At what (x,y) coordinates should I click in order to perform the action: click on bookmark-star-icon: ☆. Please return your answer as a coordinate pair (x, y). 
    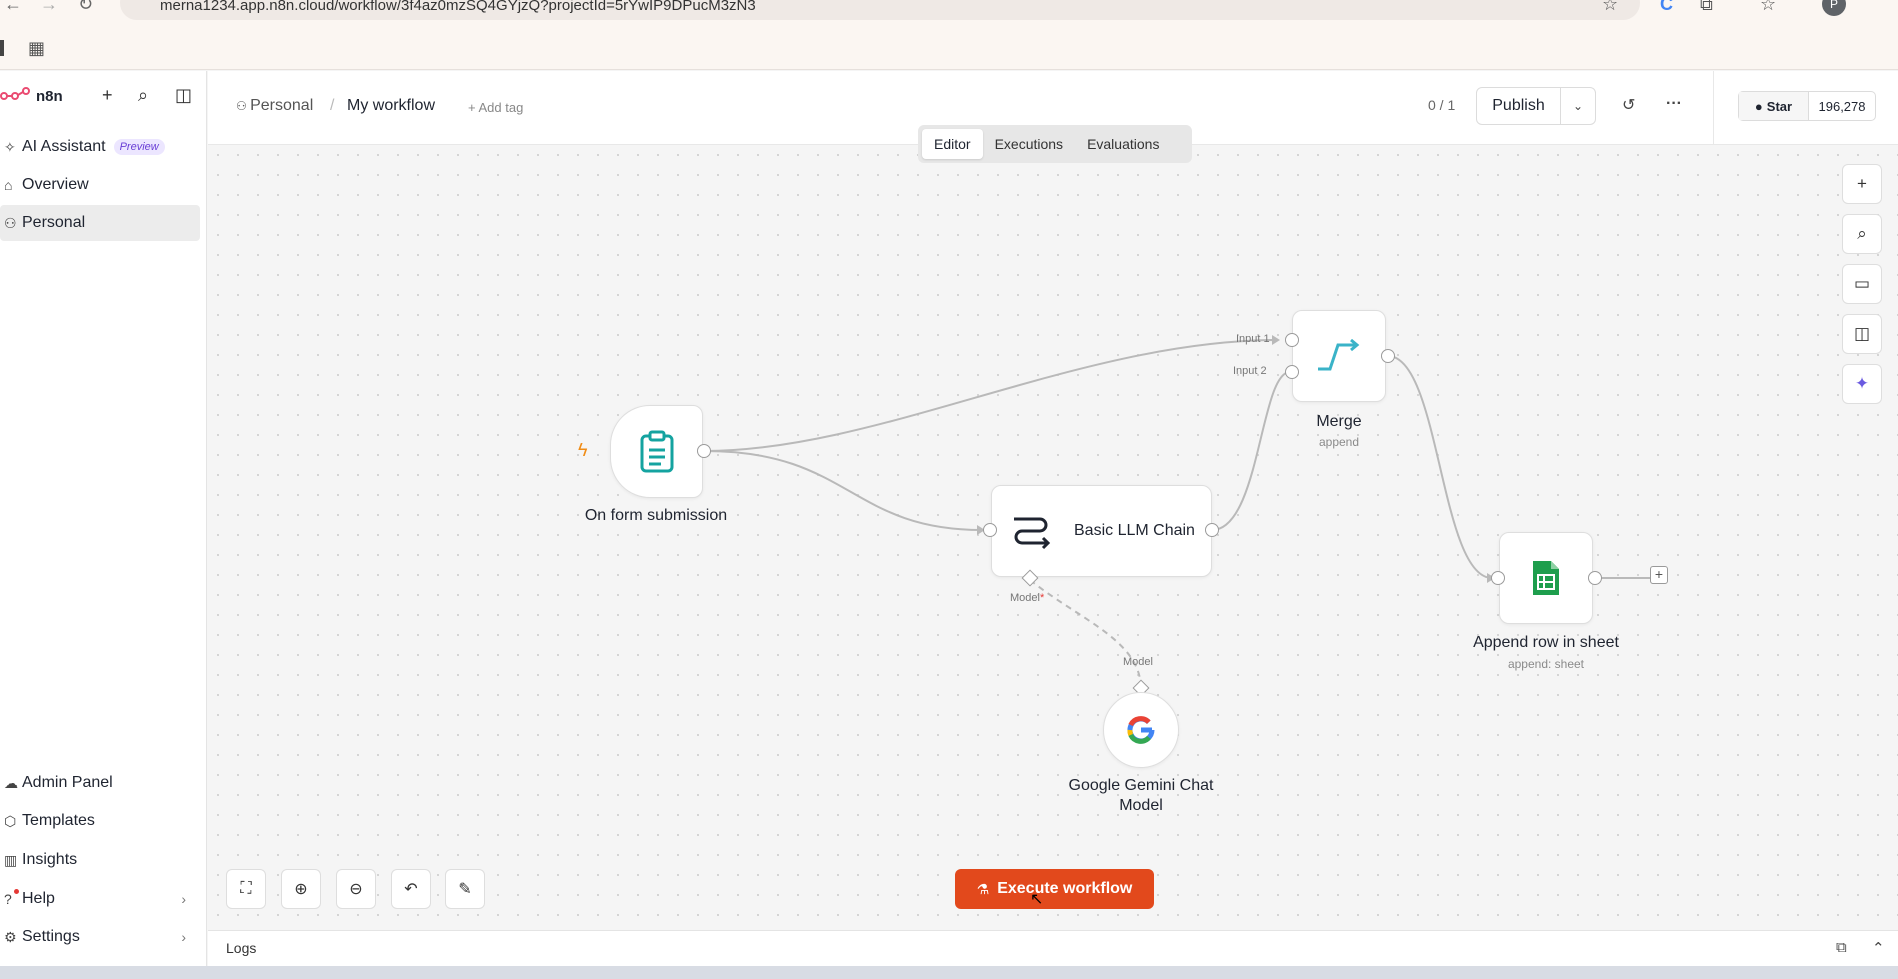
    Looking at the image, I should click on (1610, 7).